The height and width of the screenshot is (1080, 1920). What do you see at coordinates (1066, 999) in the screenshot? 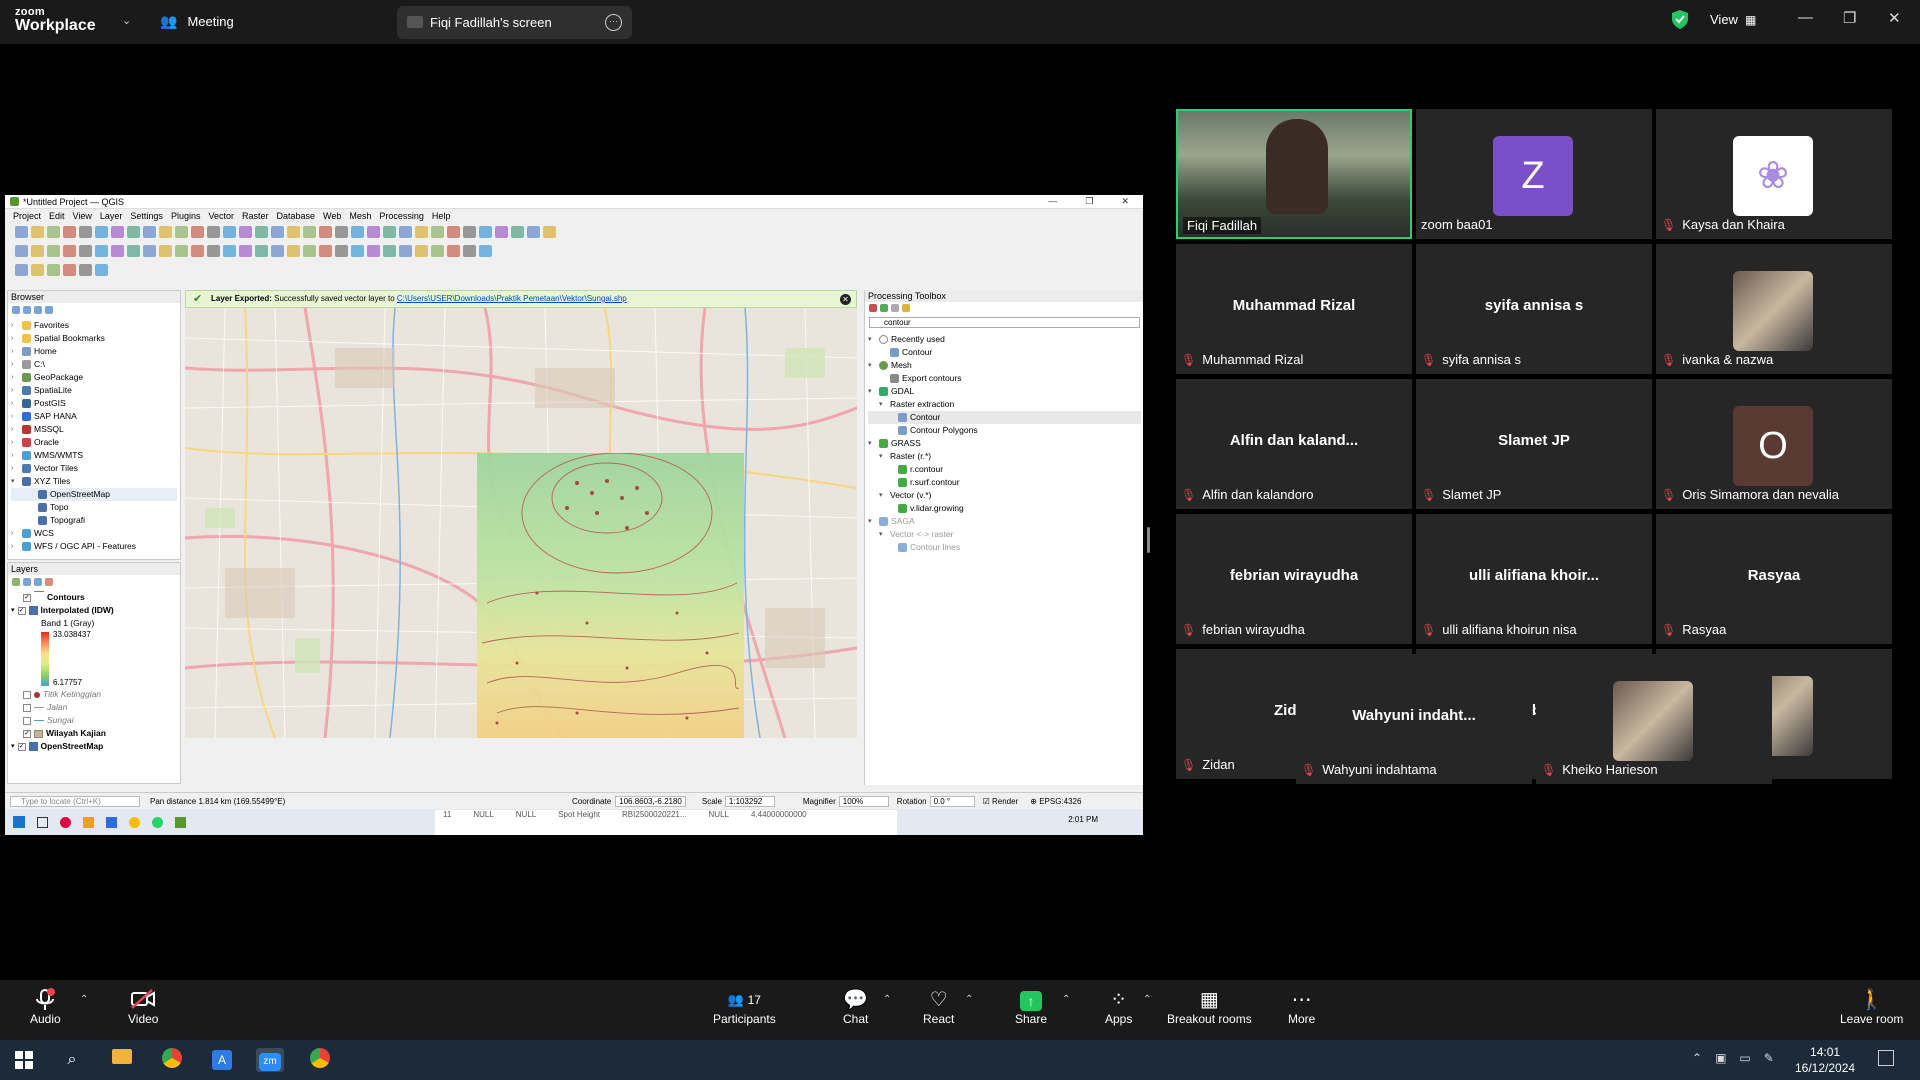
I see `share-options-icon: ⌃` at bounding box center [1066, 999].